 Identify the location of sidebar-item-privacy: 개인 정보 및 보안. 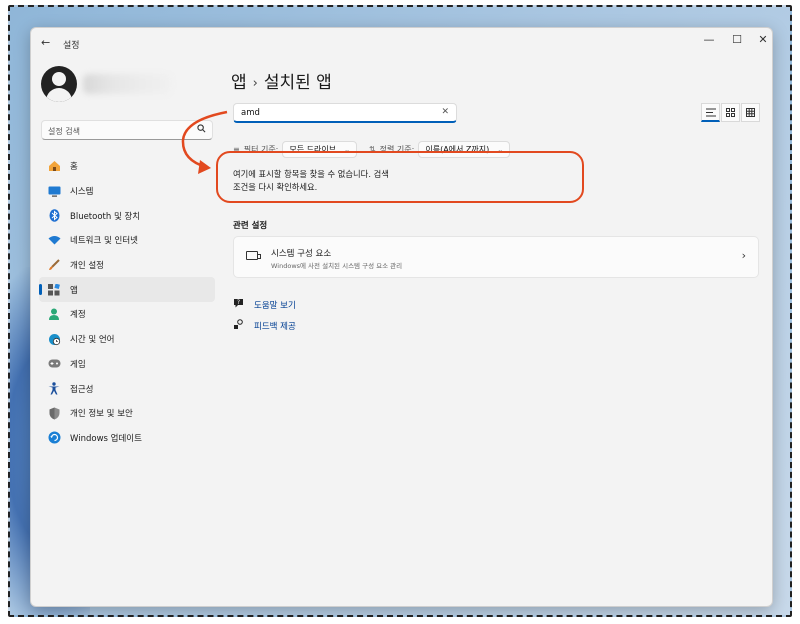
(127, 413).